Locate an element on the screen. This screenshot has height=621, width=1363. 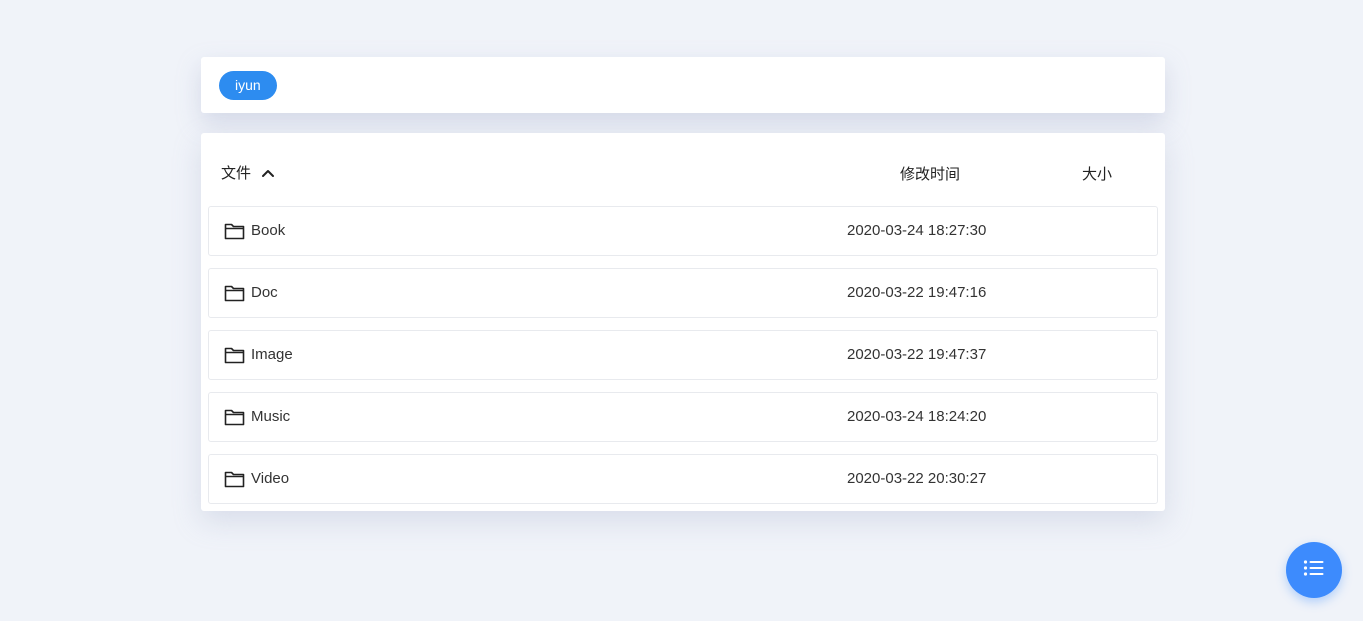
list-icon is located at coordinates (1314, 570).